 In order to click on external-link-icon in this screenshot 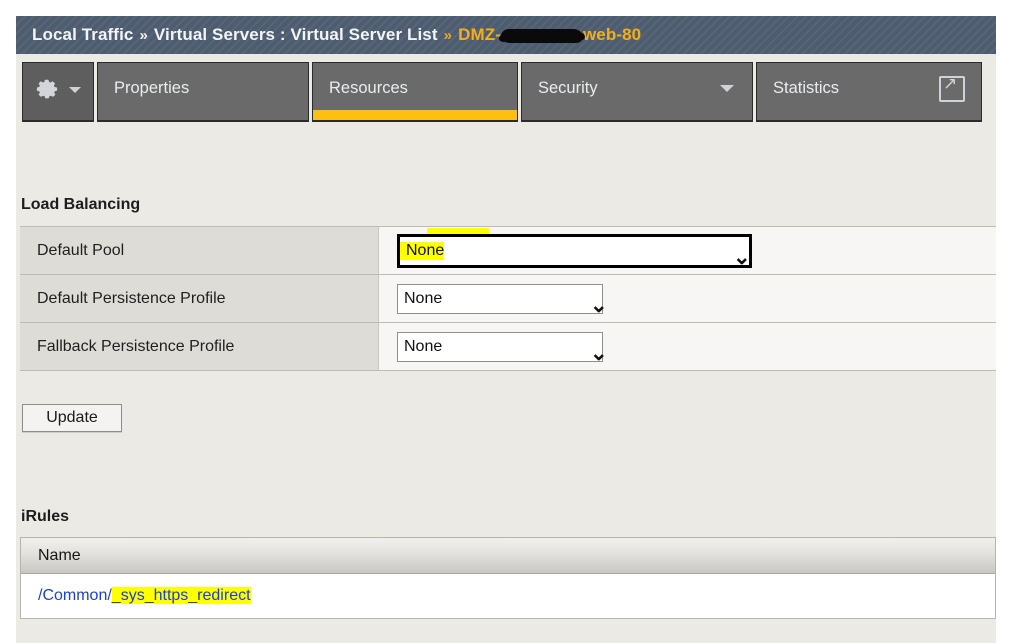, I will do `click(952, 87)`.